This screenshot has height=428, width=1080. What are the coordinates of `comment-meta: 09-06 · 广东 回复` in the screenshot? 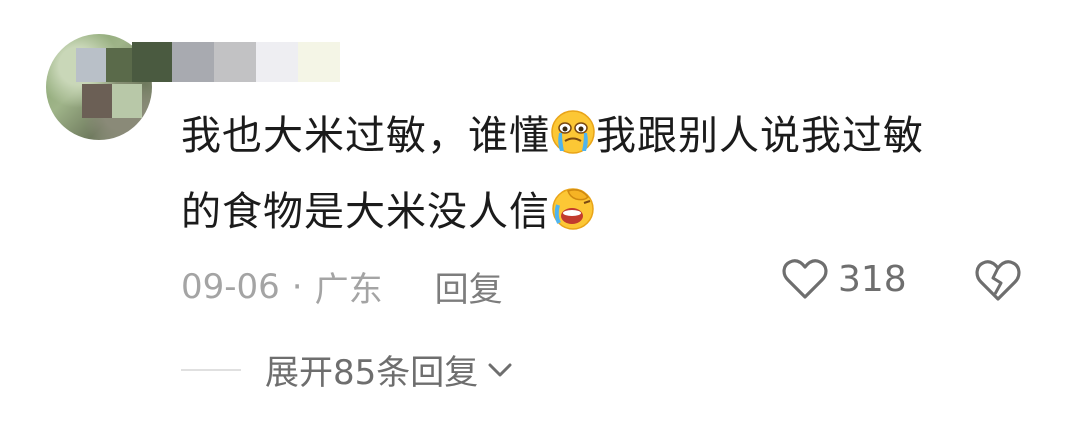 It's located at (342, 286).